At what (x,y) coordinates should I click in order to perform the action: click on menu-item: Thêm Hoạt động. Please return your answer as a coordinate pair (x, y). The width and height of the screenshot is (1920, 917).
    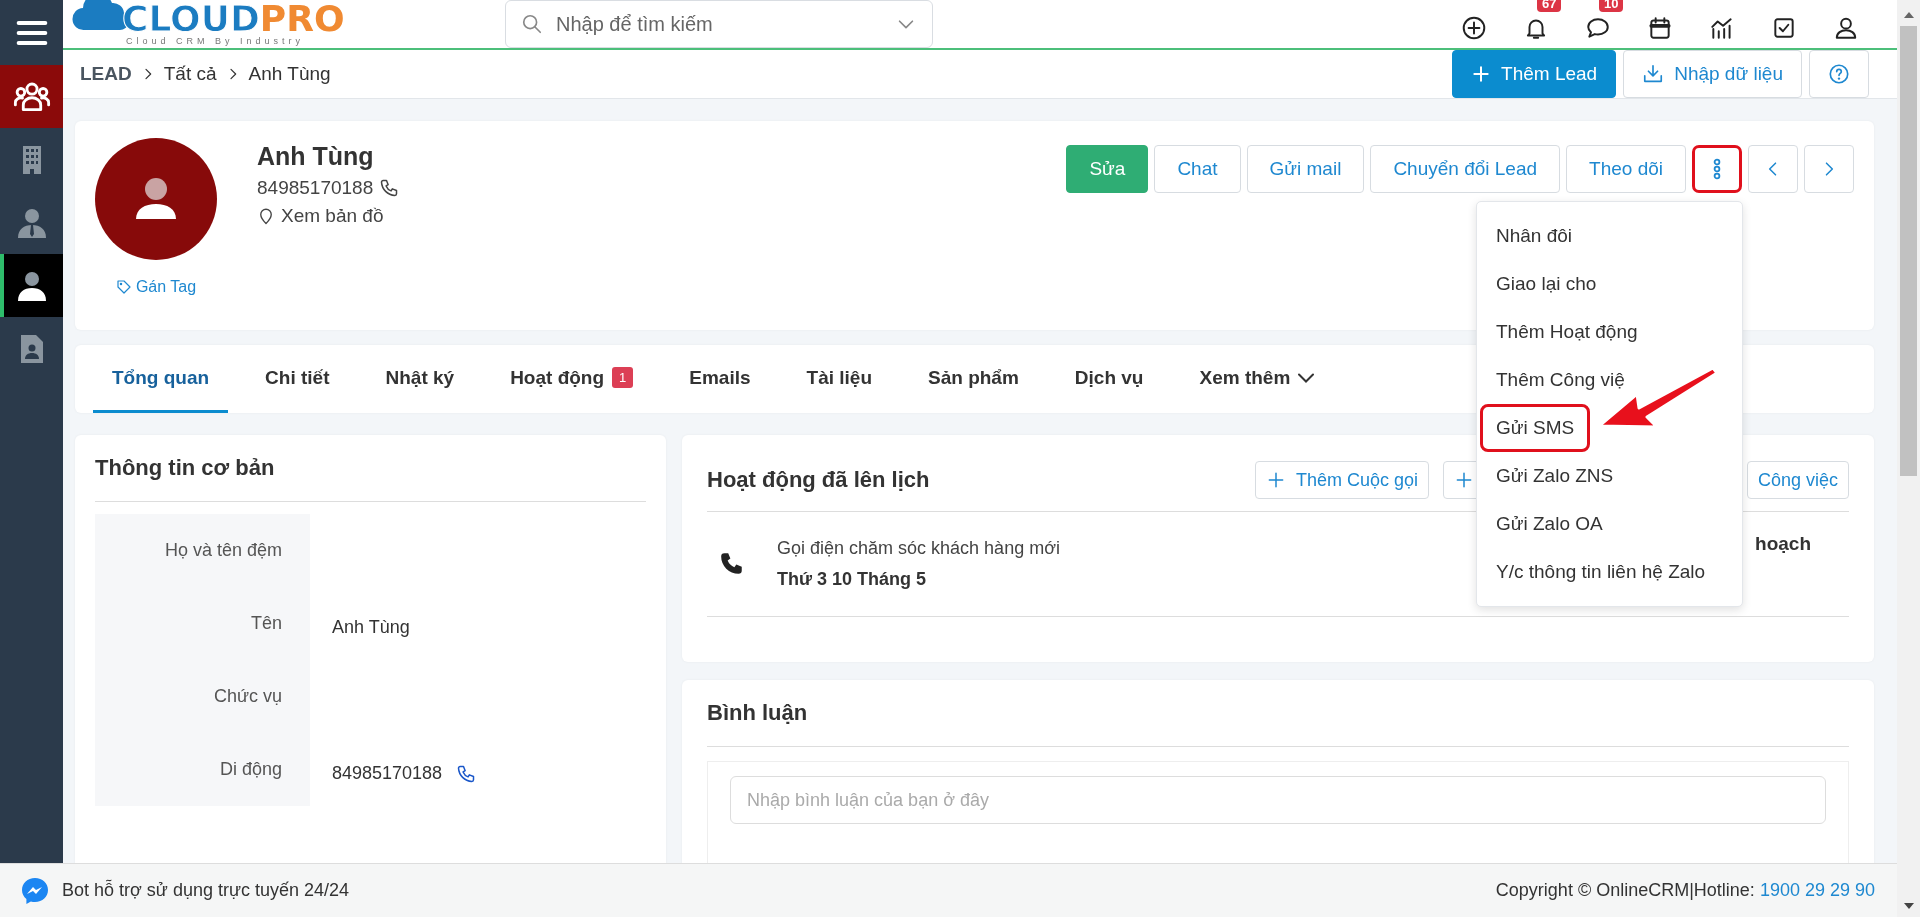
    Looking at the image, I should click on (1567, 332).